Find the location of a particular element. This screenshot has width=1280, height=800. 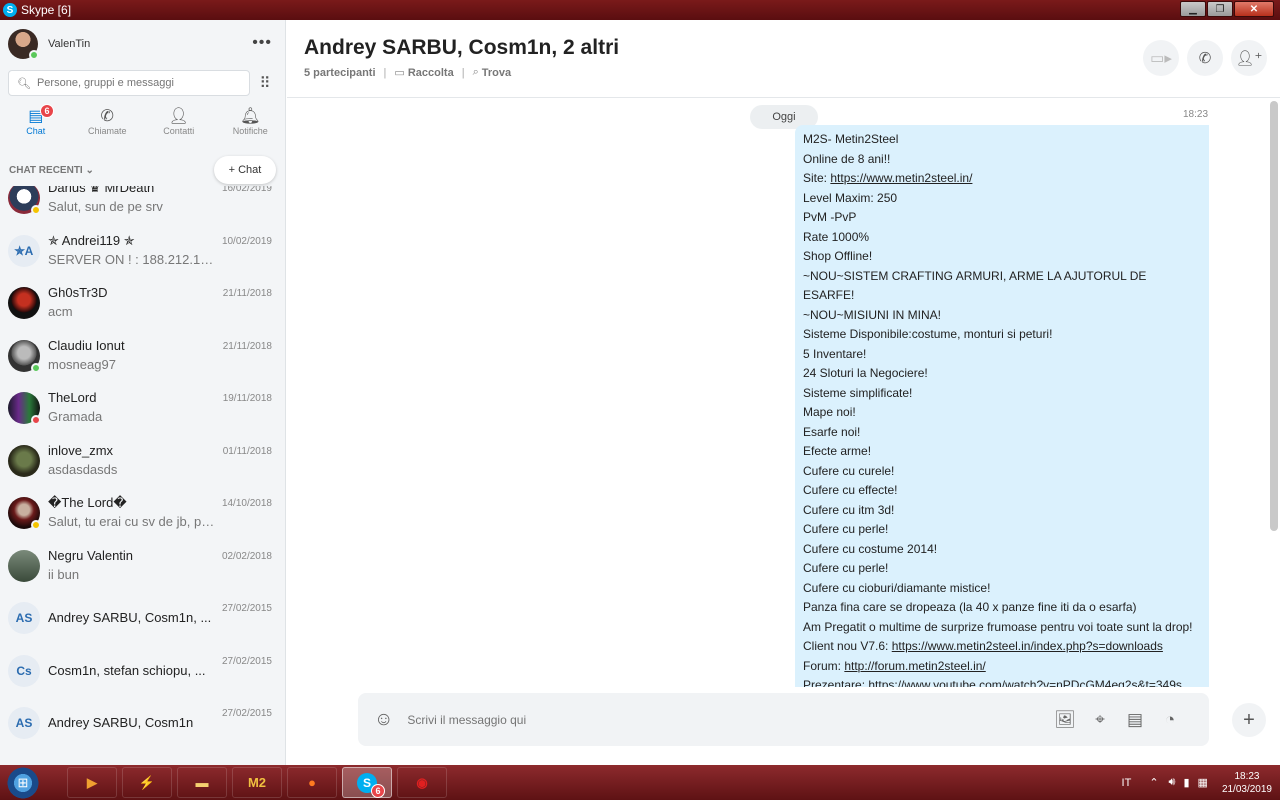

image-icon: 🖼︎ is located at coordinates (1065, 720).